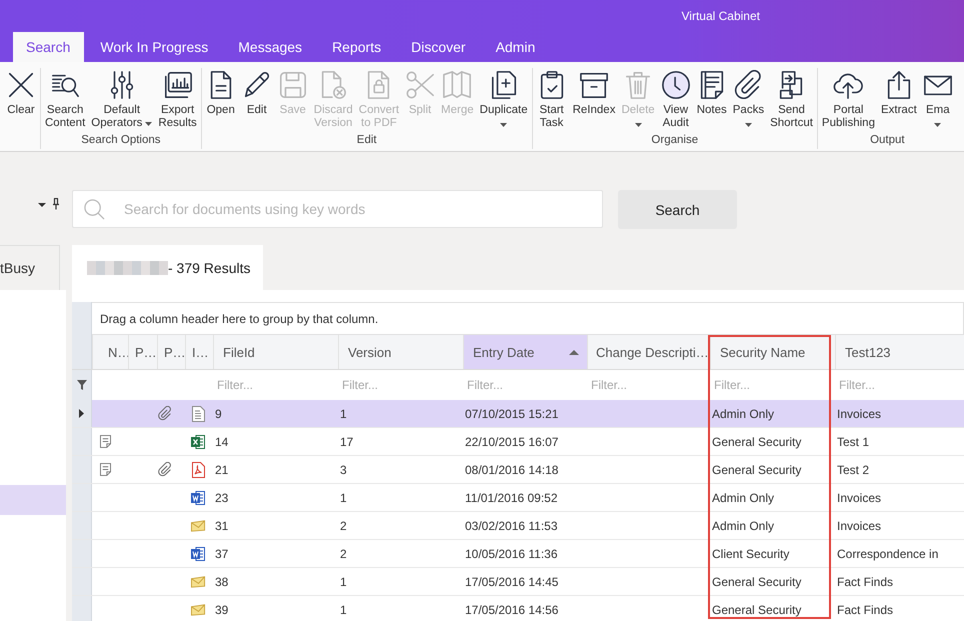  Describe the element at coordinates (154, 47) in the screenshot. I see `menu-tab: Work In Progress` at that location.